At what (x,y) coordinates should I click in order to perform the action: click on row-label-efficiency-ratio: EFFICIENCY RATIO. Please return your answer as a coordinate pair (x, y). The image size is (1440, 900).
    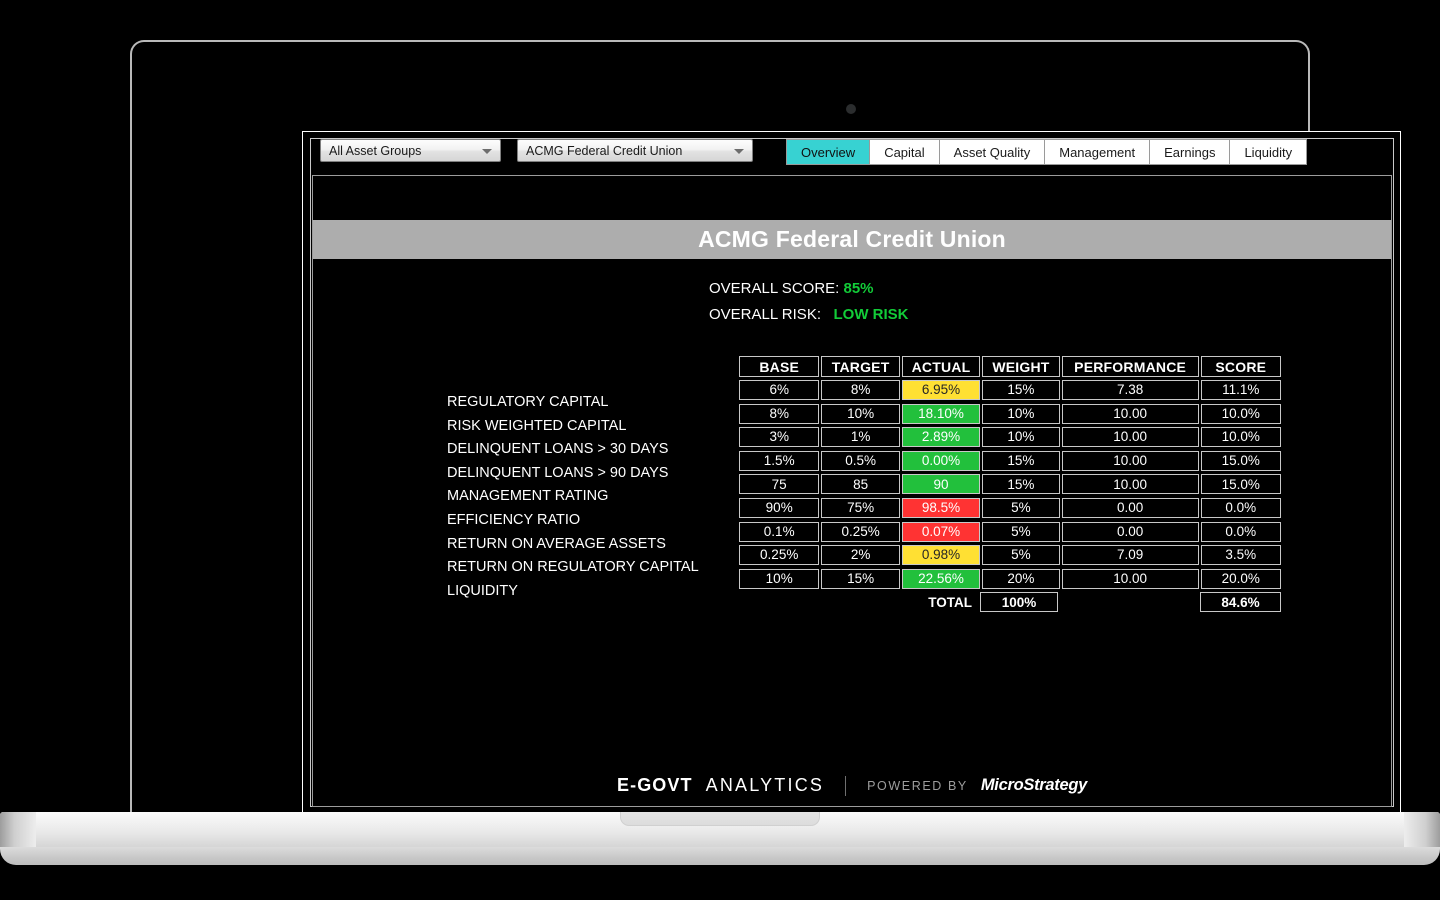
    Looking at the image, I should click on (514, 519).